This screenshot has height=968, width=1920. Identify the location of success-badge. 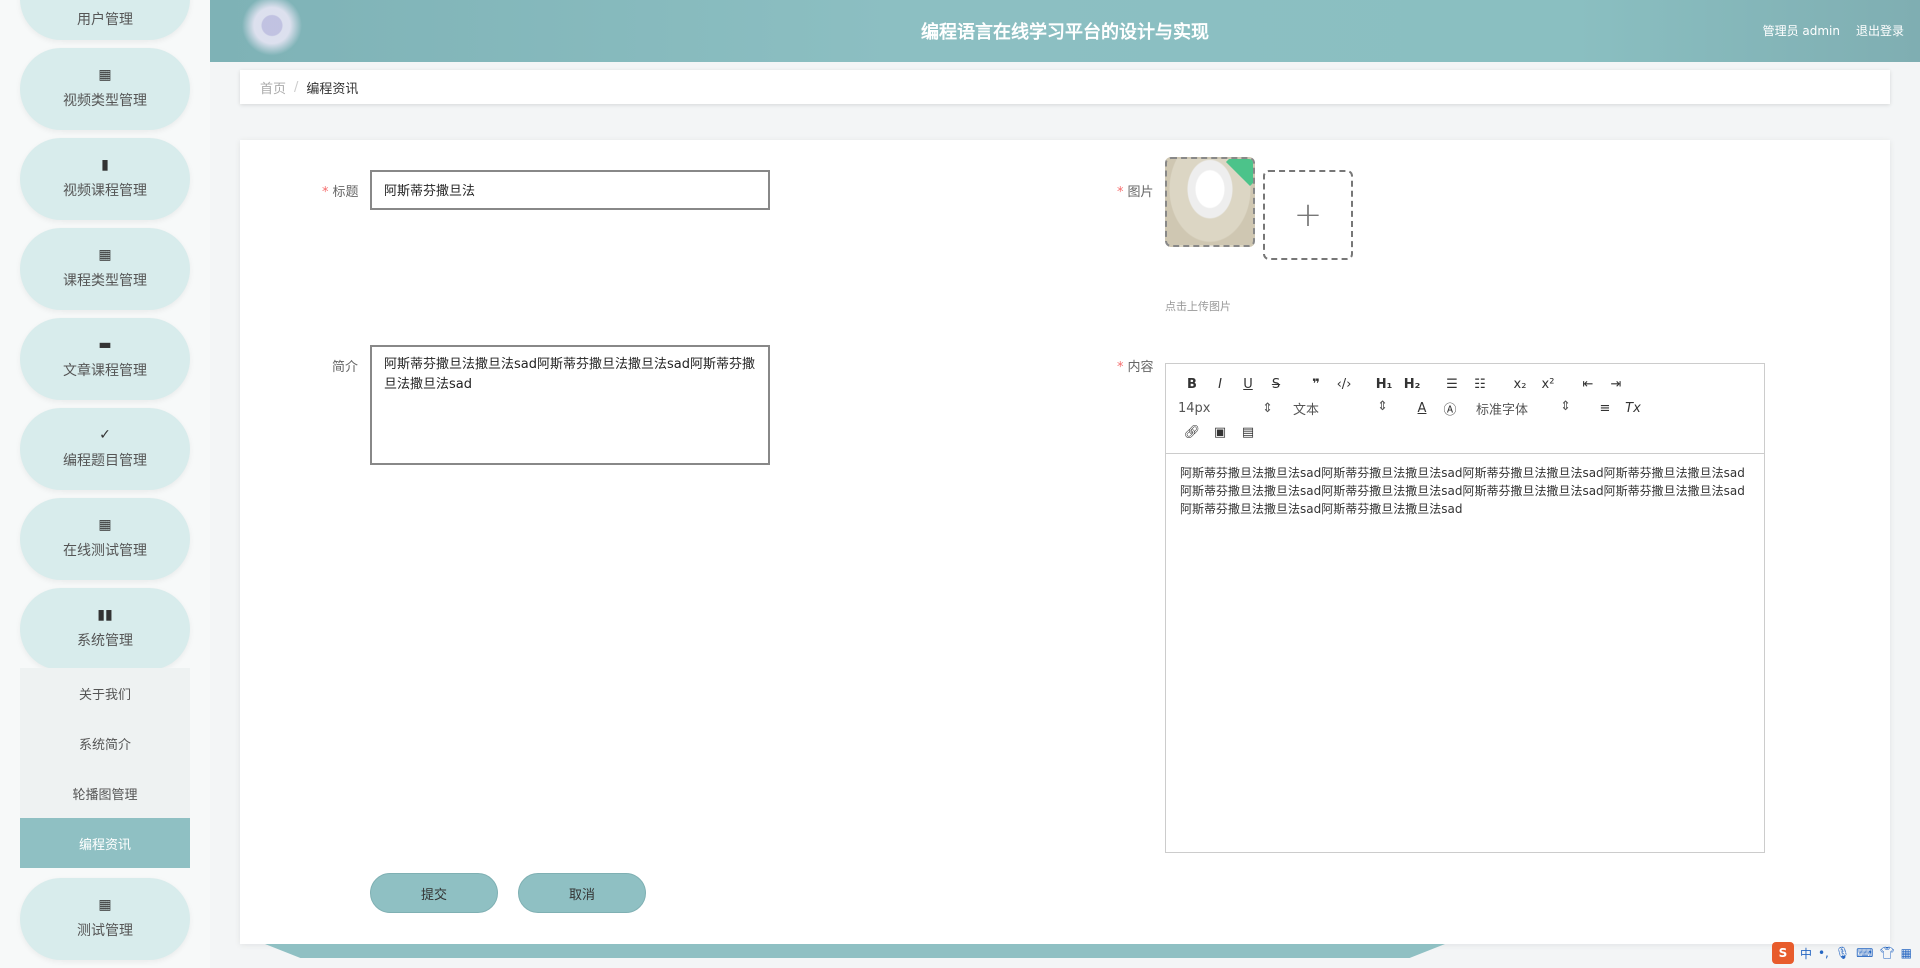
(1239, 173).